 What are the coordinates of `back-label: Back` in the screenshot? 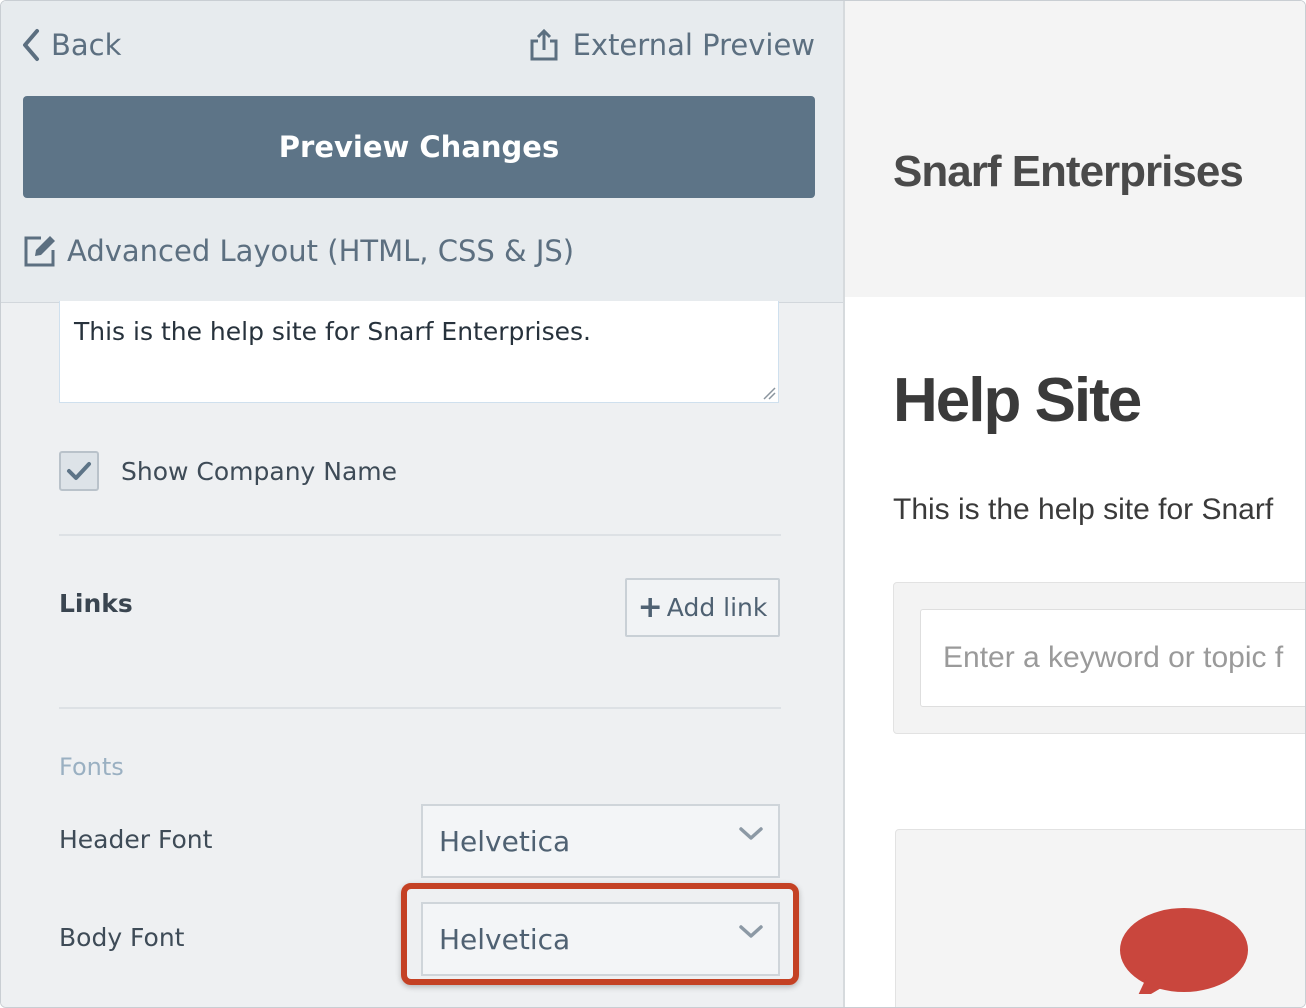 It's located at (86, 45).